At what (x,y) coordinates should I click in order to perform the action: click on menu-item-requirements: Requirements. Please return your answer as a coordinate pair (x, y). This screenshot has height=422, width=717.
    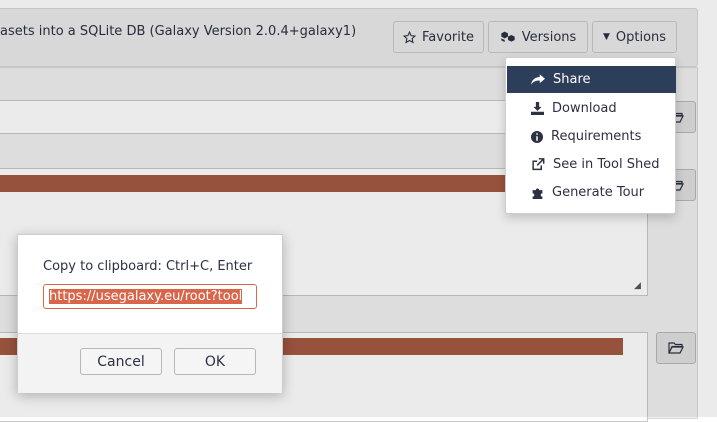
    Looking at the image, I should click on (591, 136).